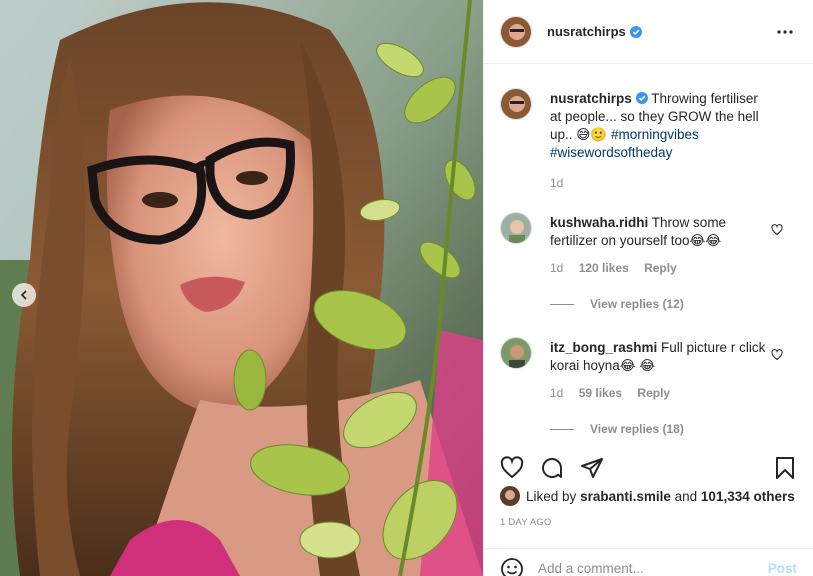 Image resolution: width=813 pixels, height=576 pixels. I want to click on share-icon, so click(592, 468).